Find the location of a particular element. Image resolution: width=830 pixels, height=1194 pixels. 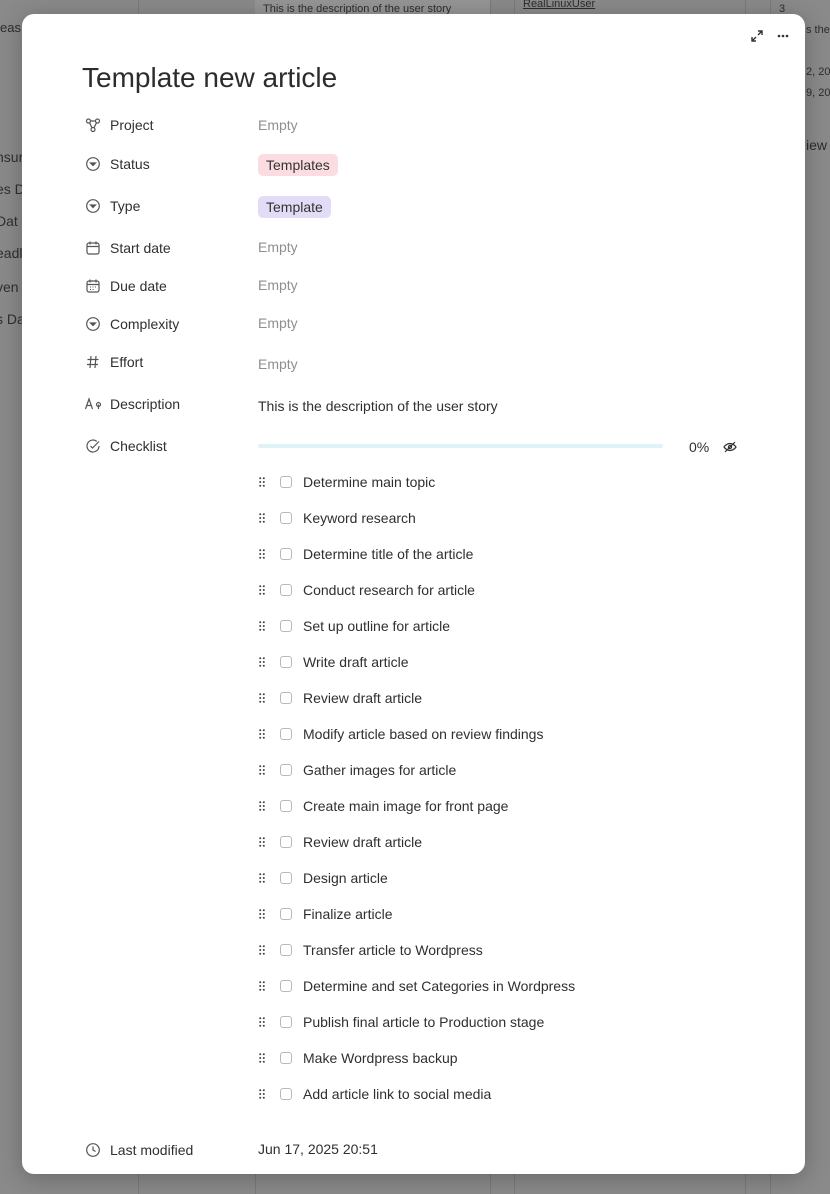

checklist-item: Write draft article is located at coordinates (333, 662).